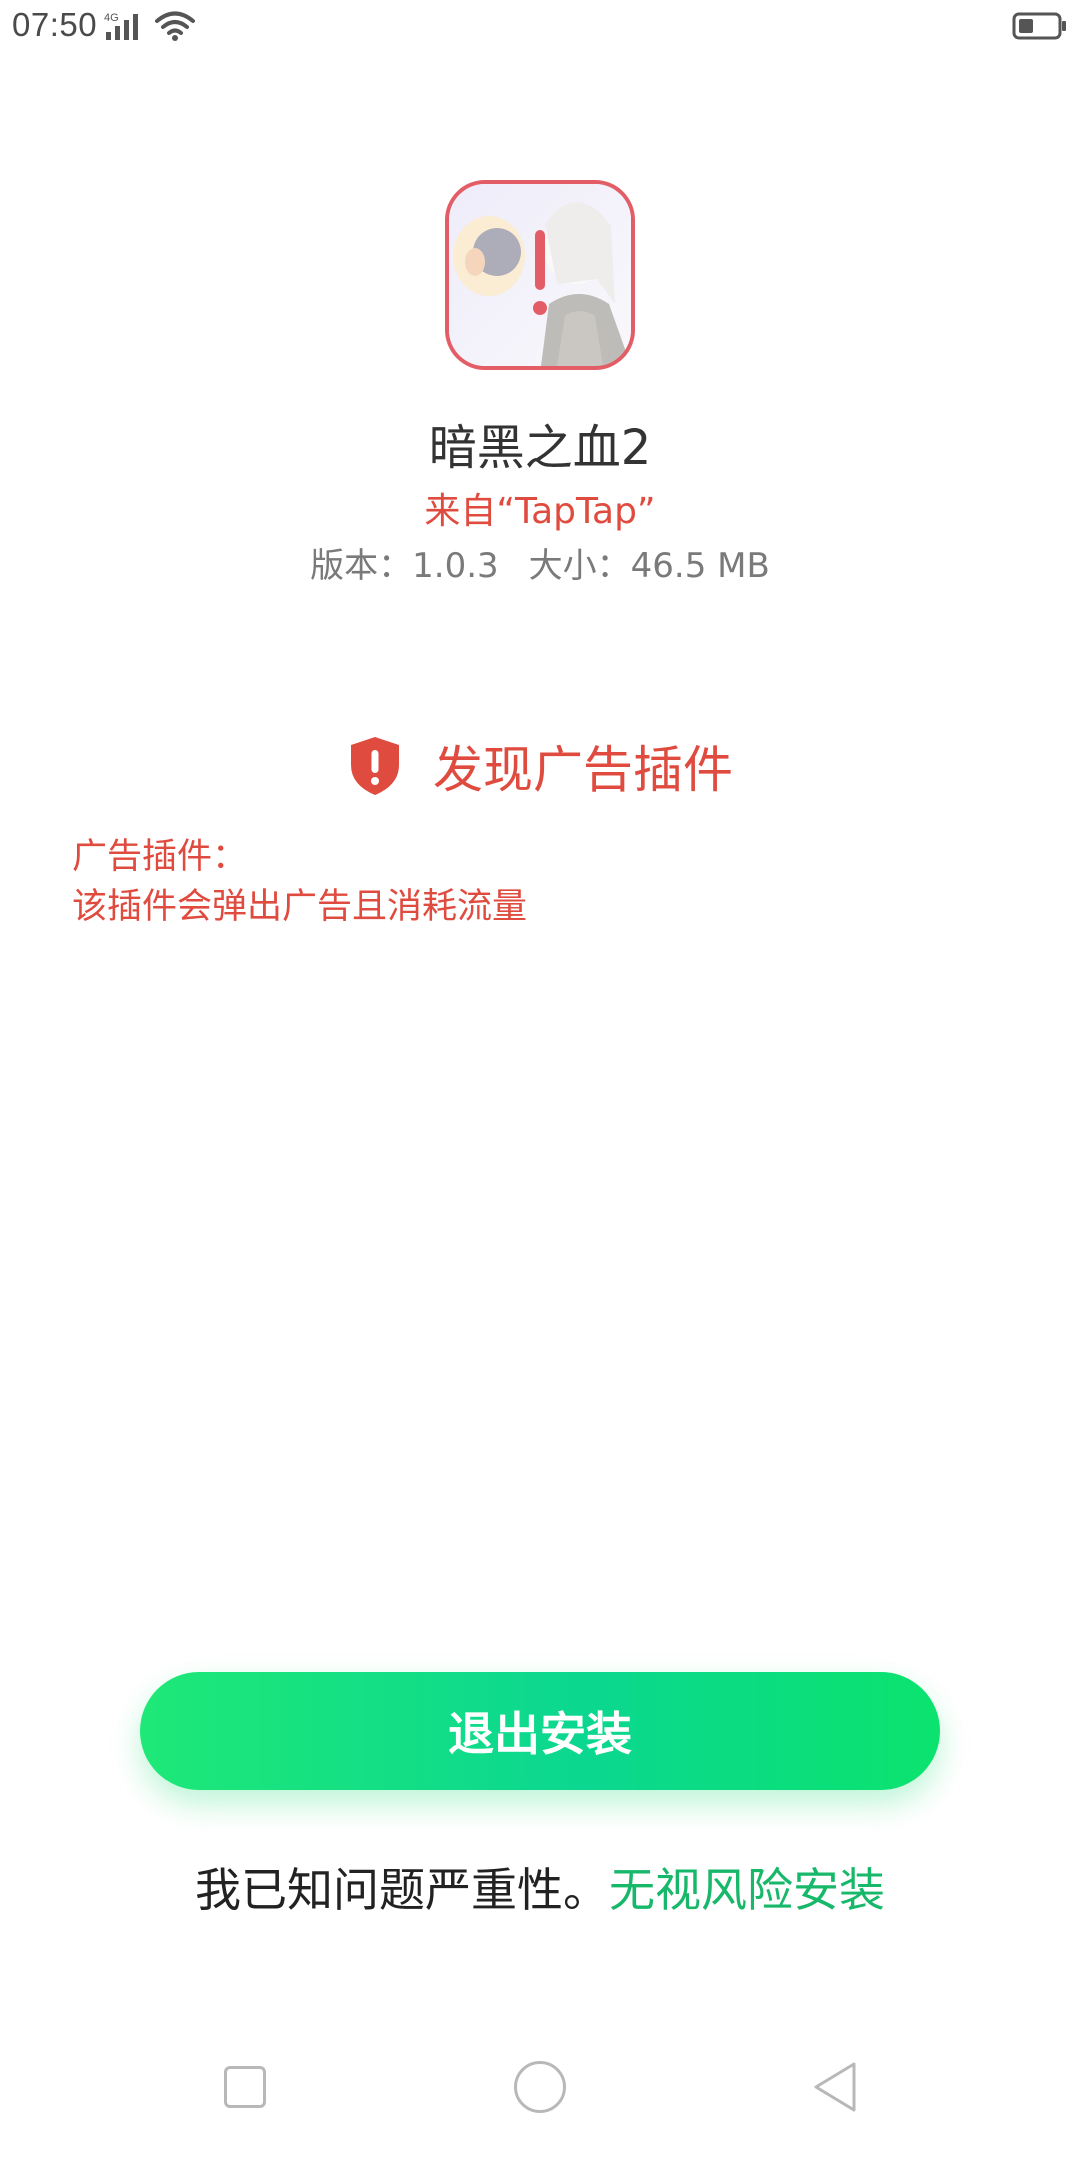 The width and height of the screenshot is (1080, 2160). I want to click on ignore-risk-install-link: 无视风险安装, so click(747, 1890).